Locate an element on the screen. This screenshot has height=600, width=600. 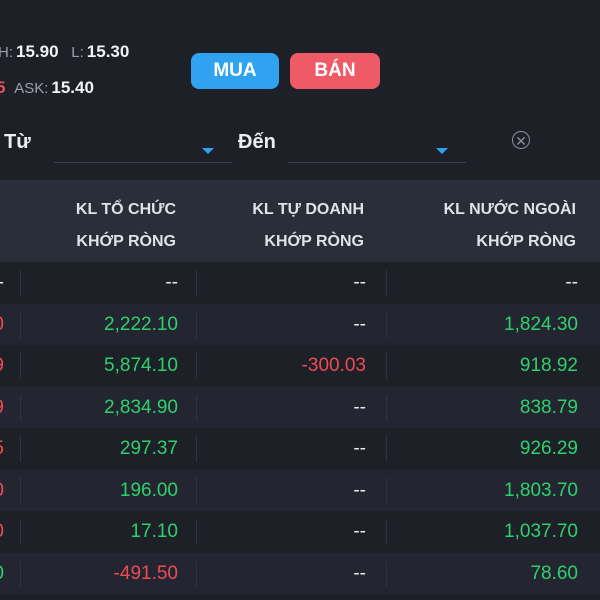
foreign-net-cell: 926.29 is located at coordinates (548, 448).